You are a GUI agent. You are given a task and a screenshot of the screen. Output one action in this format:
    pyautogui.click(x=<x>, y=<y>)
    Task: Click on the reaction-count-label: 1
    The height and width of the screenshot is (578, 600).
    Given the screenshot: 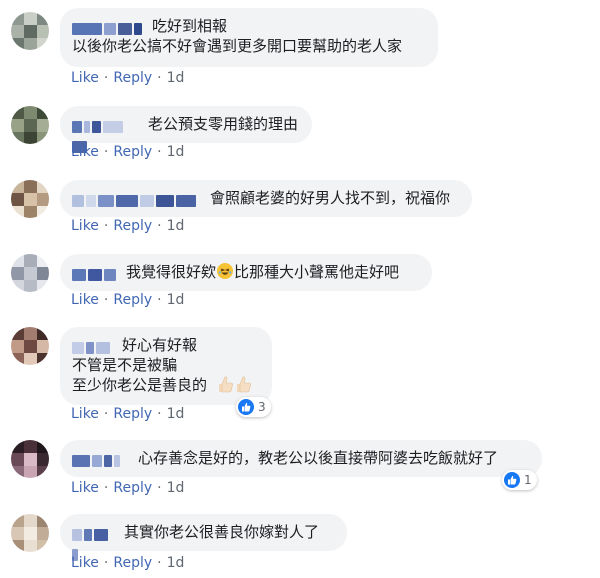 What is the action you would take?
    pyautogui.click(x=528, y=480)
    